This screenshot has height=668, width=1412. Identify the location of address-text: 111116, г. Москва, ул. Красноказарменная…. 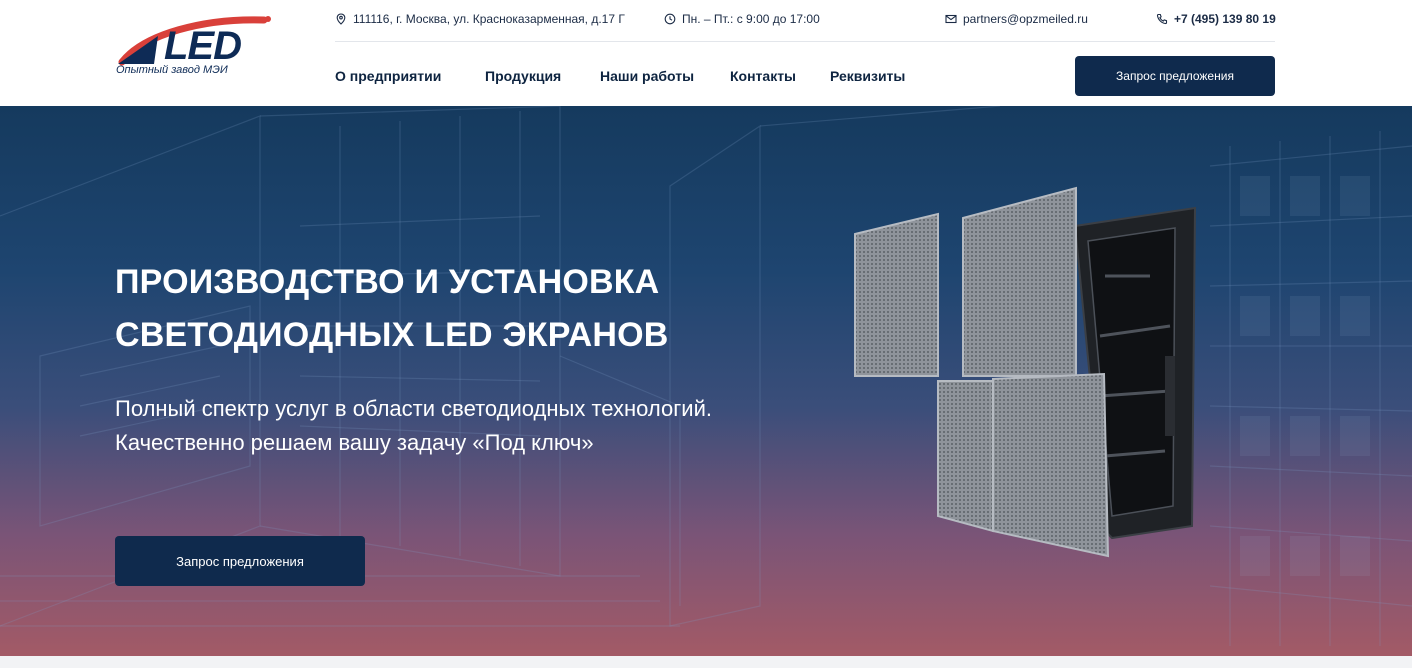
(489, 19).